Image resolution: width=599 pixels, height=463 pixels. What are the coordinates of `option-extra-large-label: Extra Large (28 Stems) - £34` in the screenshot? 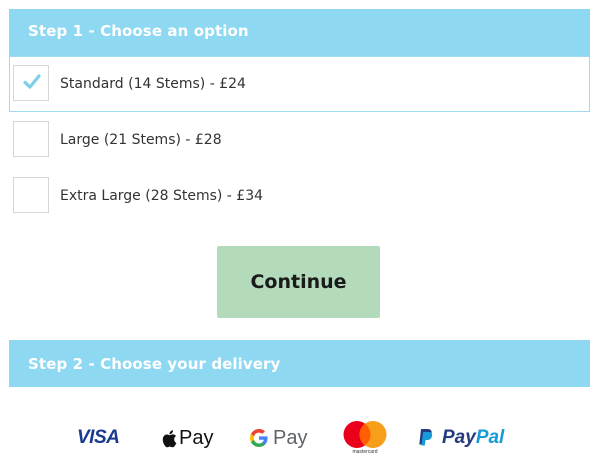 It's located at (162, 196).